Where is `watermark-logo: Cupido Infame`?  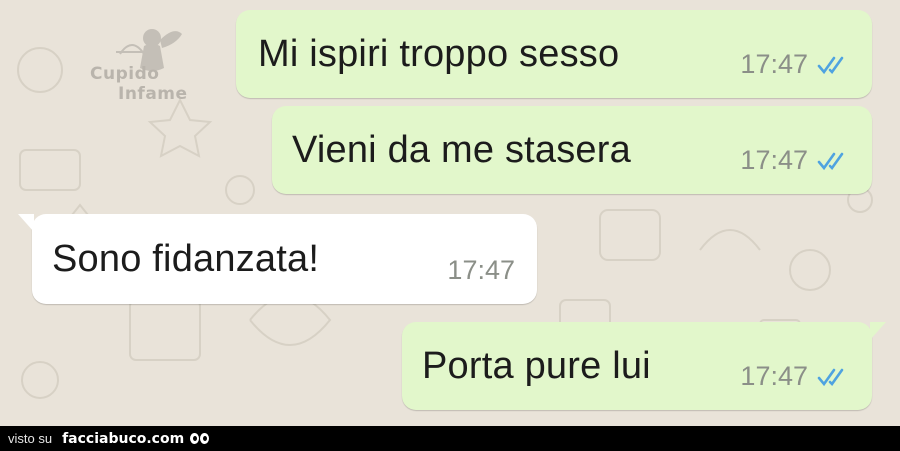
watermark-logo: Cupido Infame is located at coordinates (138, 67).